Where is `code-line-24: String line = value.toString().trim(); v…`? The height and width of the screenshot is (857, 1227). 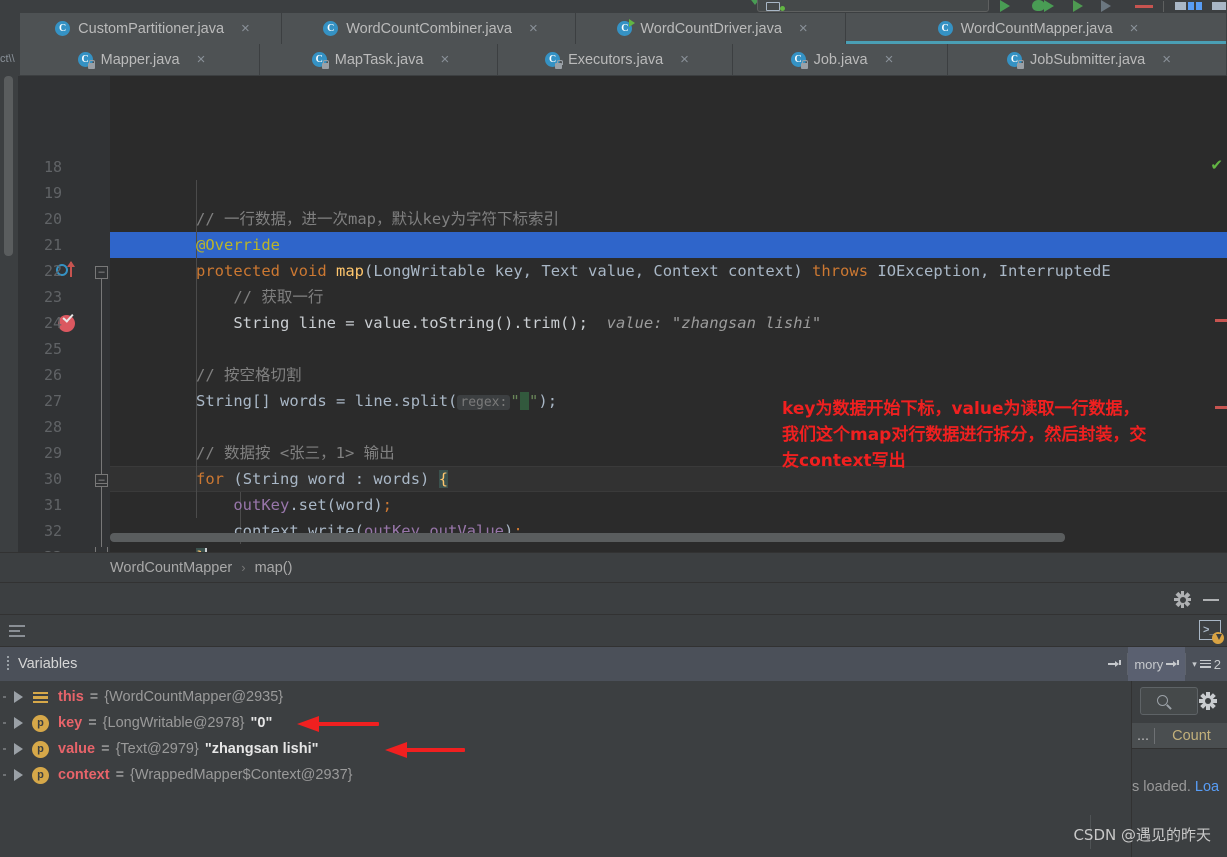
code-line-24: String line = value.toString().trim(); v… is located at coordinates (509, 323).